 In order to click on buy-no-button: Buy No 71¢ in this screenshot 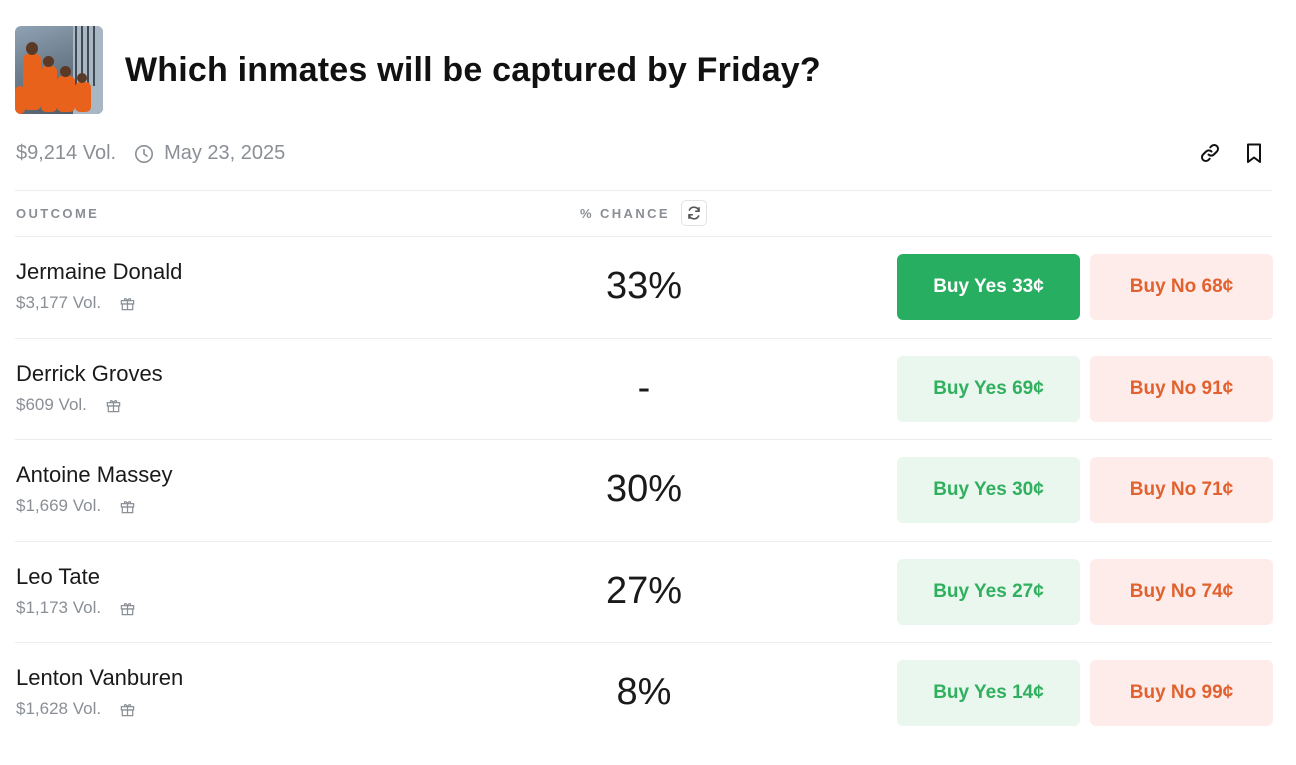, I will do `click(1181, 490)`.